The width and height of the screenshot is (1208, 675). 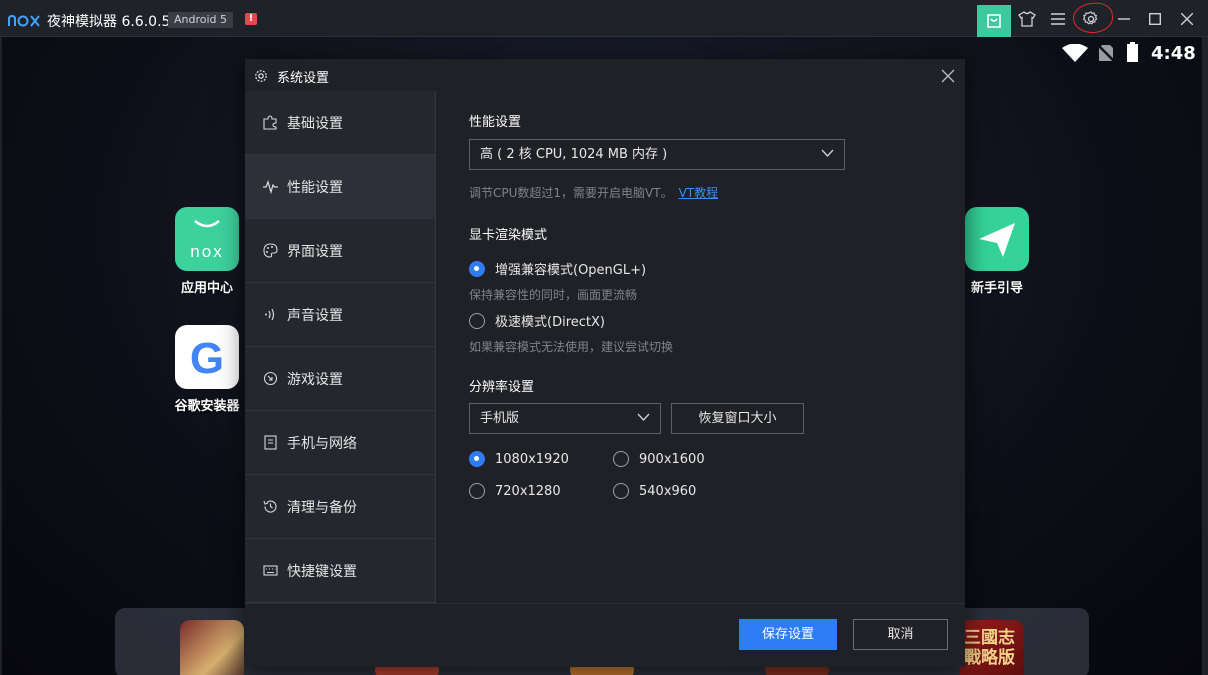 I want to click on sidebar-item-label: 基础设置, so click(x=315, y=123).